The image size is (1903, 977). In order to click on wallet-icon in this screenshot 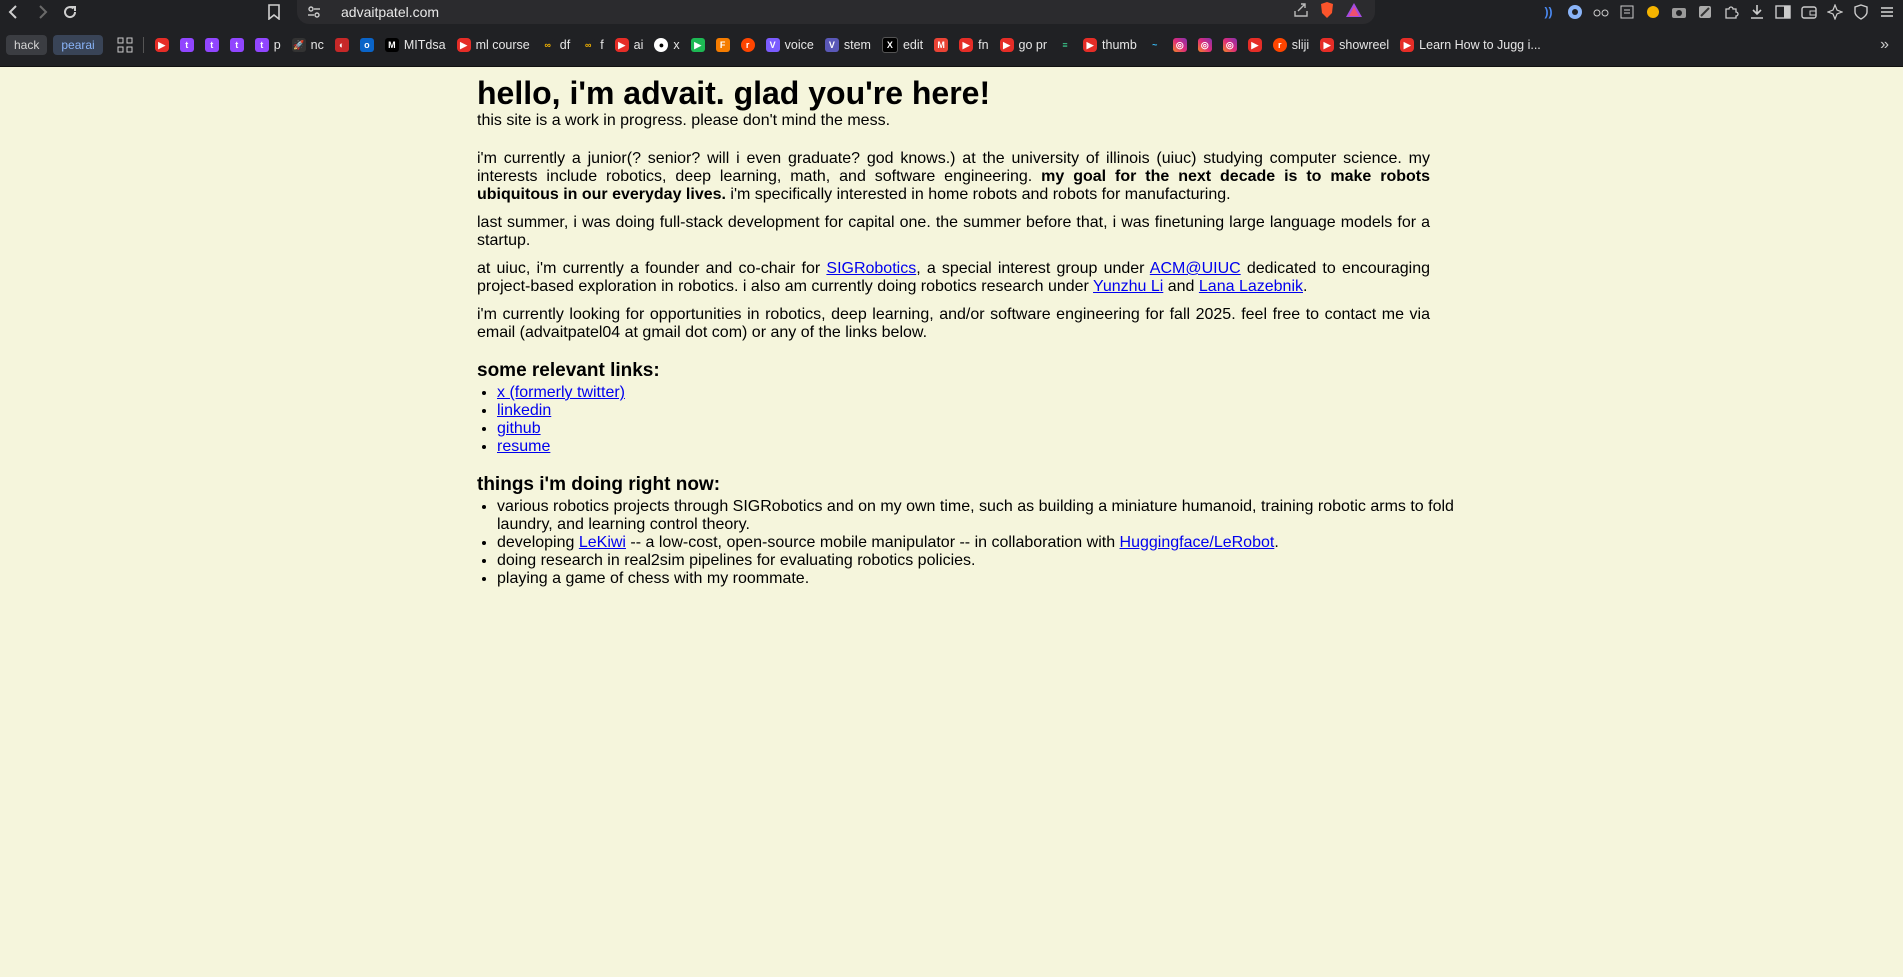, I will do `click(1808, 12)`.